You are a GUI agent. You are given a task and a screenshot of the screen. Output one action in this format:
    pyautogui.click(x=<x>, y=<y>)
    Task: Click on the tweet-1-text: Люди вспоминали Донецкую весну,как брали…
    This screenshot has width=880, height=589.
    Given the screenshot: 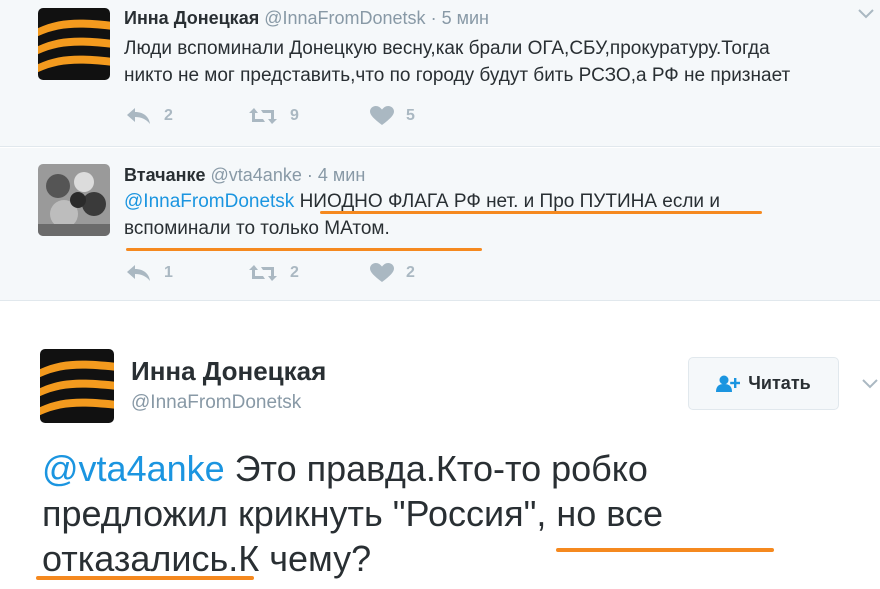 What is the action you would take?
    pyautogui.click(x=457, y=62)
    